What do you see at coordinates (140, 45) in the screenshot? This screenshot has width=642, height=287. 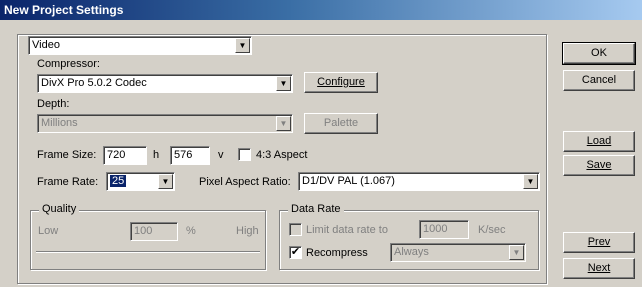 I see `category-select: Video ▼` at bounding box center [140, 45].